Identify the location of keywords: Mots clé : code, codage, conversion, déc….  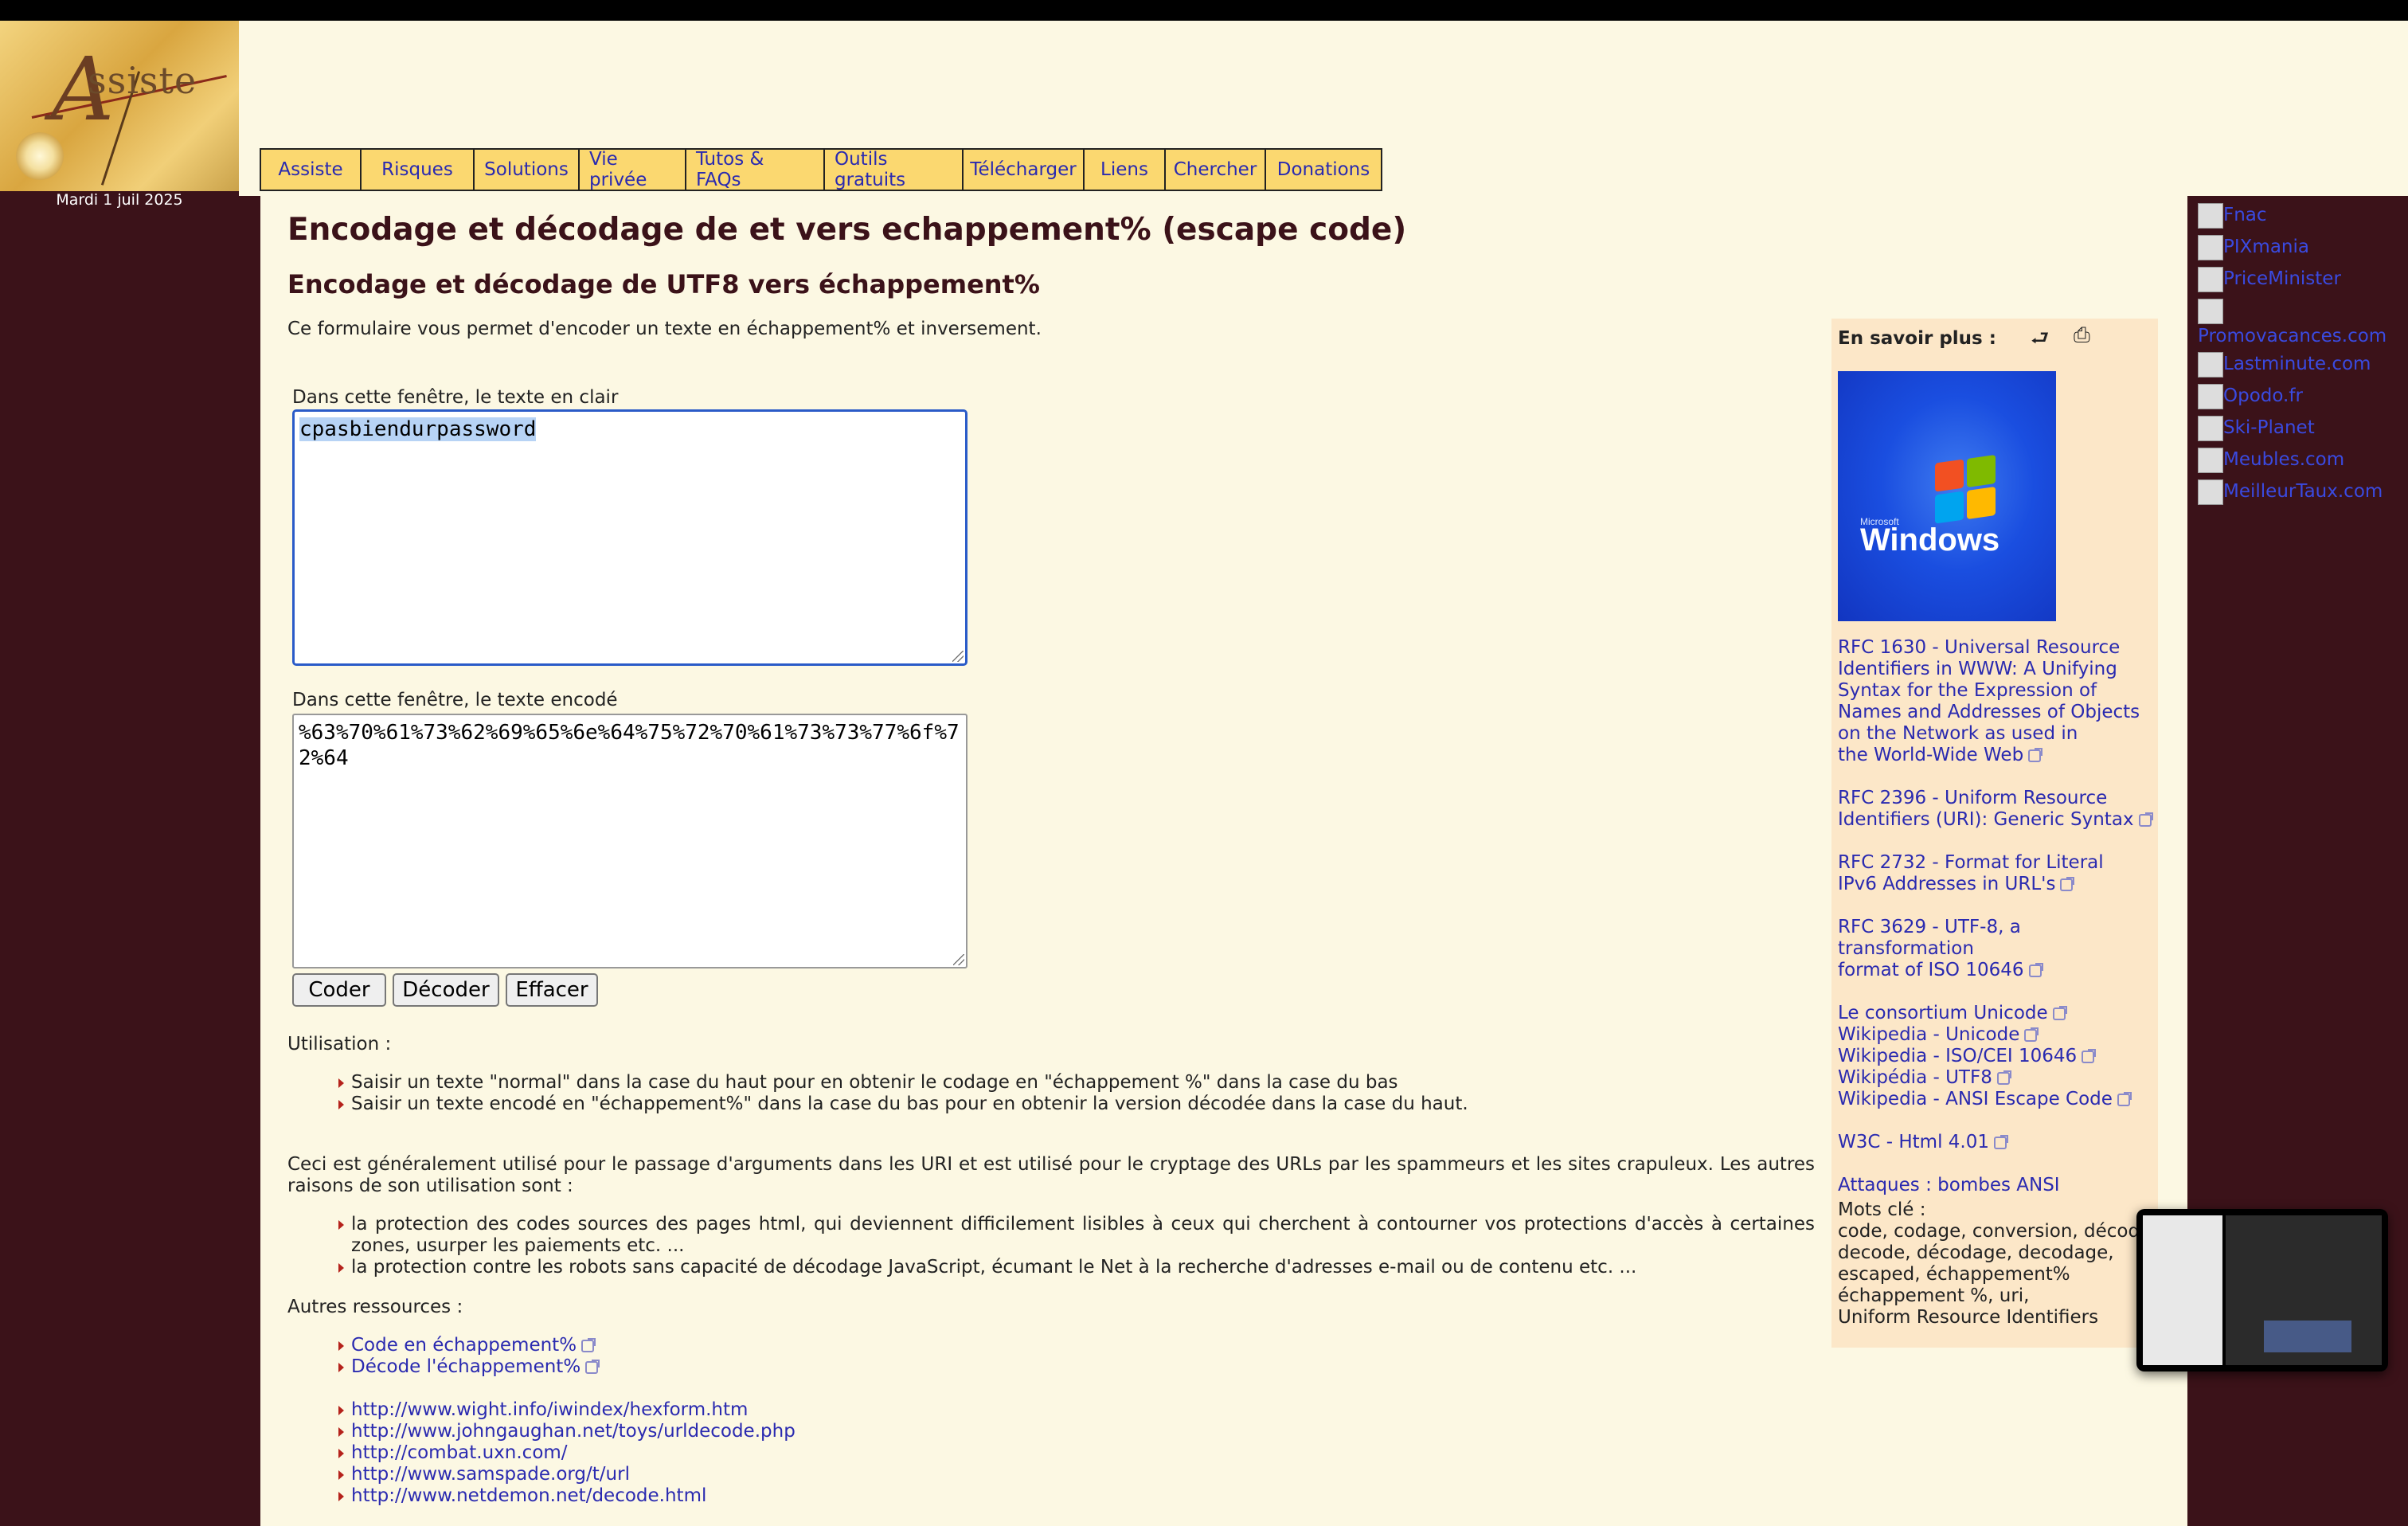
(1997, 1263).